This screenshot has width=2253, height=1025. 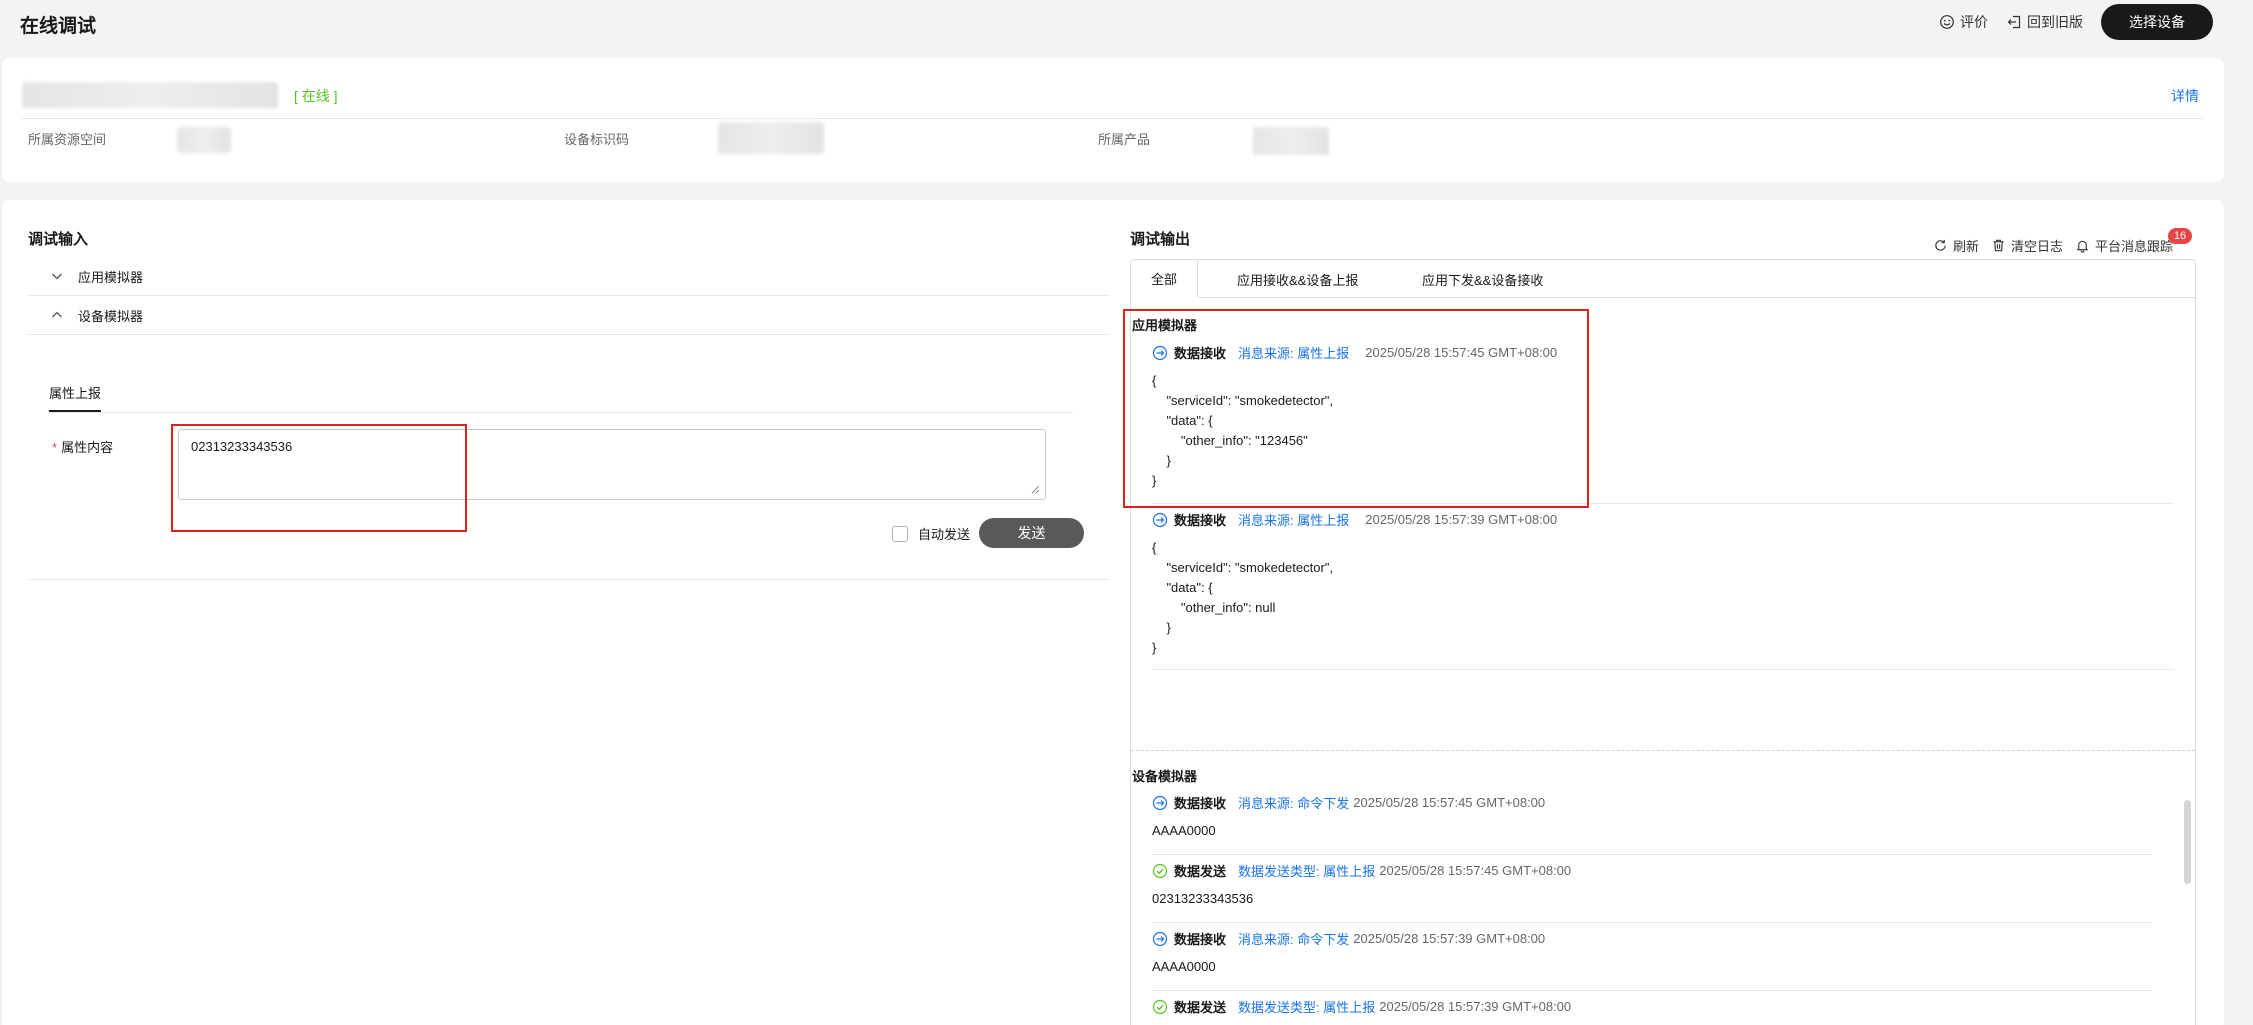 What do you see at coordinates (1482, 279) in the screenshot?
I see `tab-app-send-device-receive: 应用下发&&设备接收` at bounding box center [1482, 279].